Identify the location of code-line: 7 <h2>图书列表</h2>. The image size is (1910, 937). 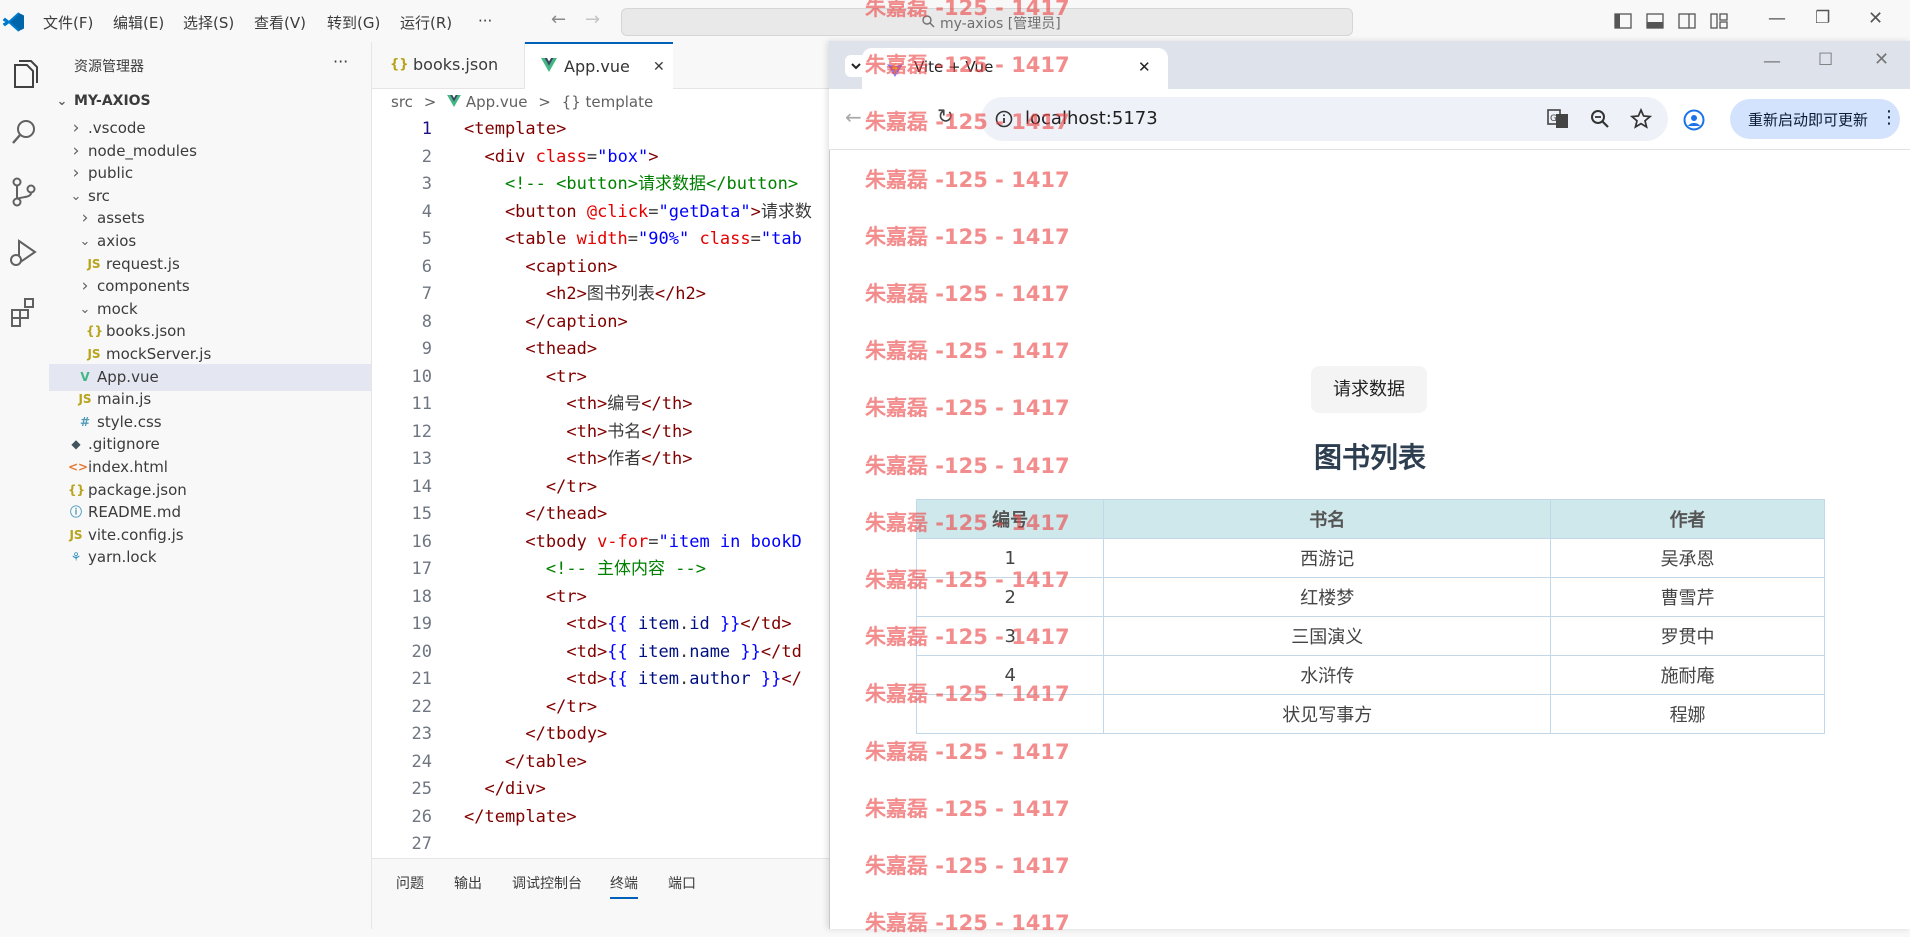
(601, 294).